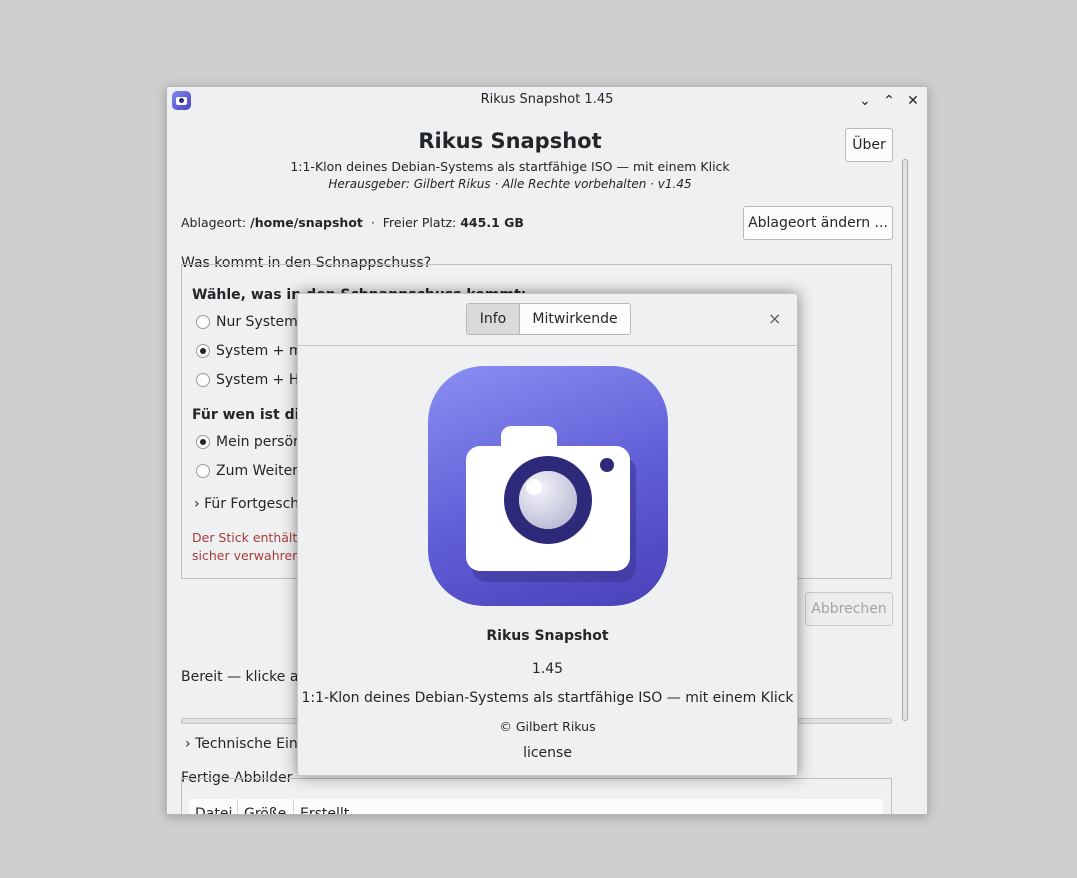  I want to click on advanced-expander-label: Für Fortgesch, so click(252, 504).